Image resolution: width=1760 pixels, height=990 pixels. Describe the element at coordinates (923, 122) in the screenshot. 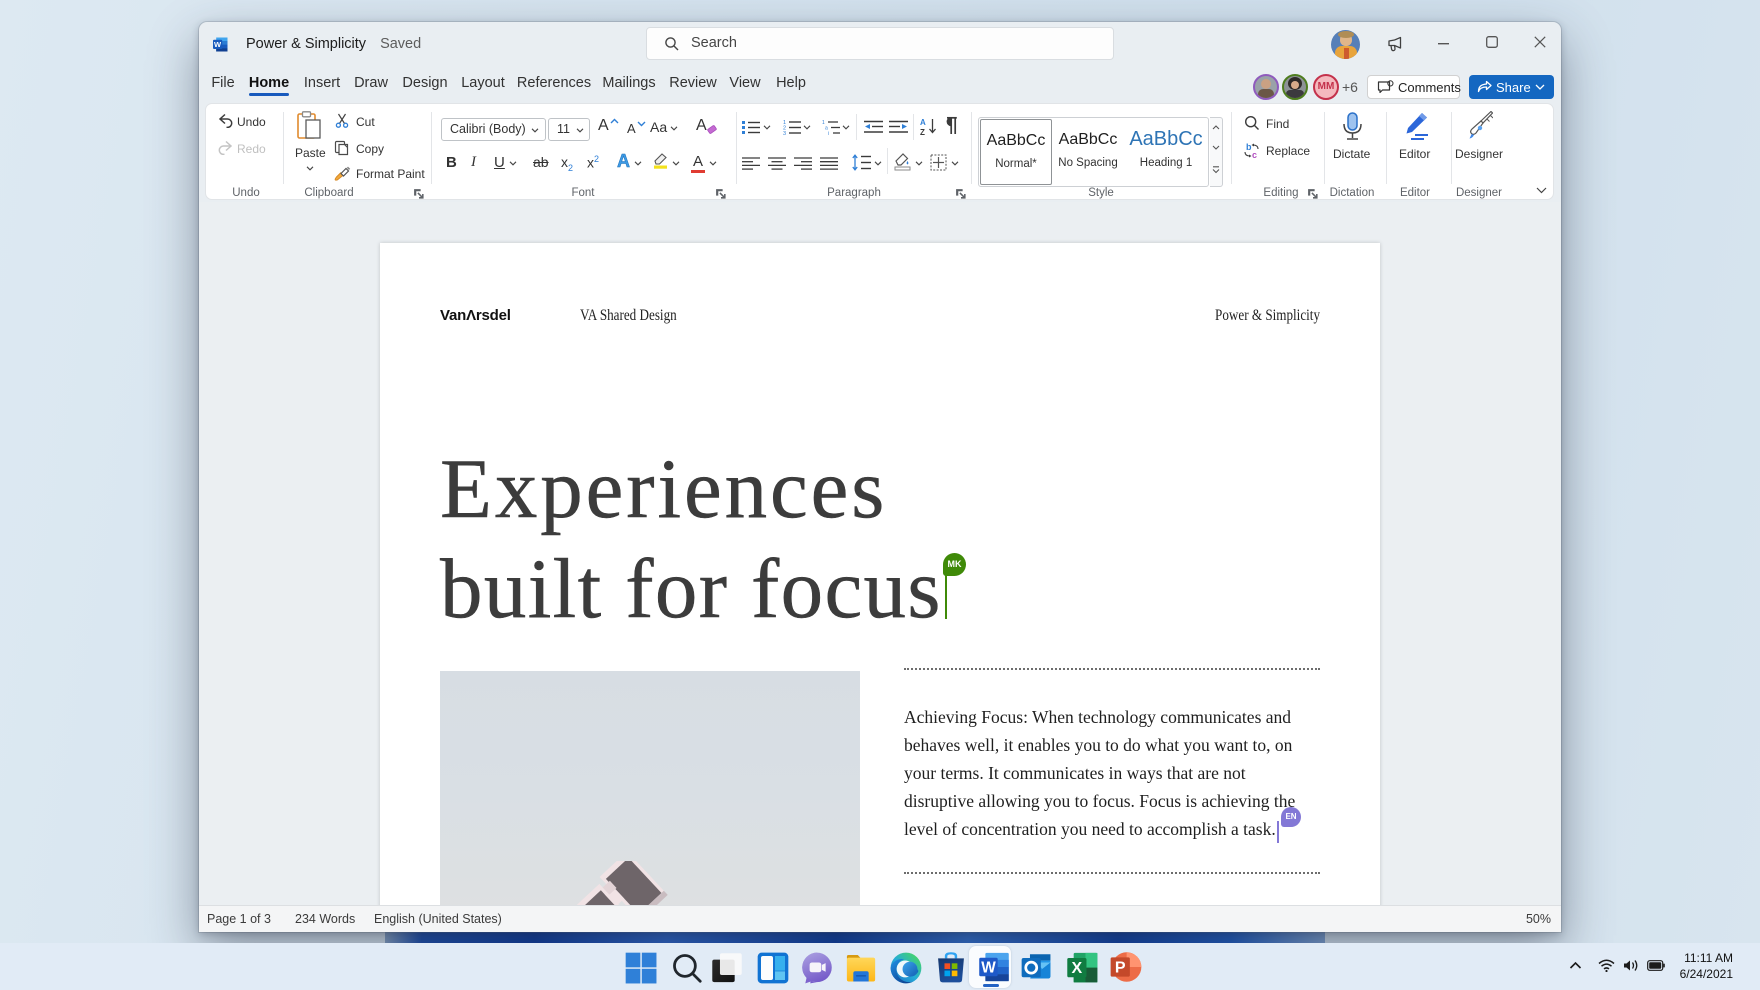

I see `svg-text: A` at that location.